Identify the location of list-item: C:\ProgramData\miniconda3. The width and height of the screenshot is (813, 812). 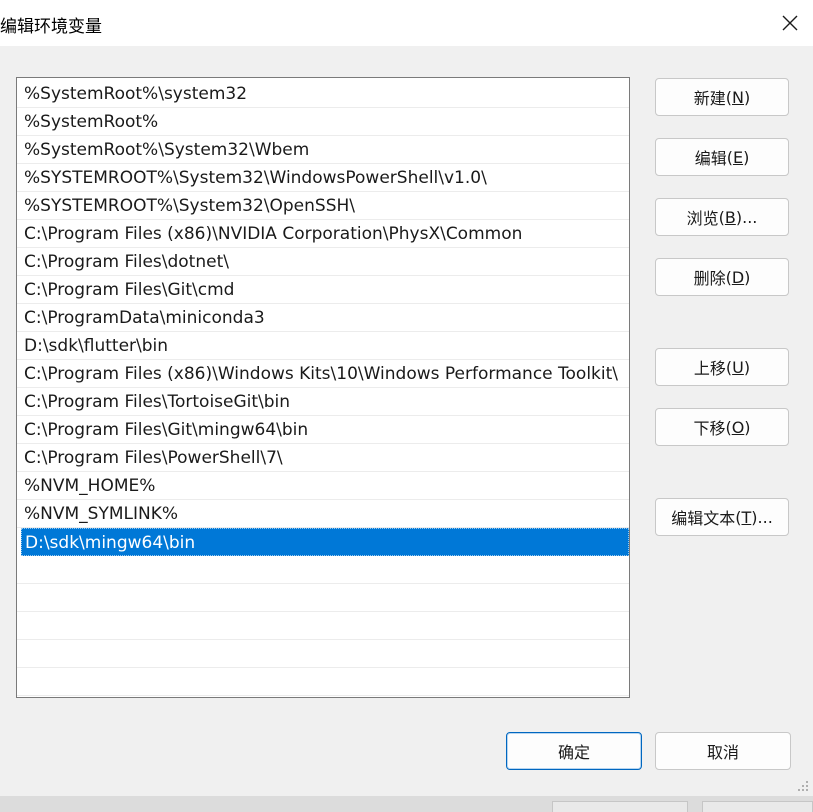
(323, 318).